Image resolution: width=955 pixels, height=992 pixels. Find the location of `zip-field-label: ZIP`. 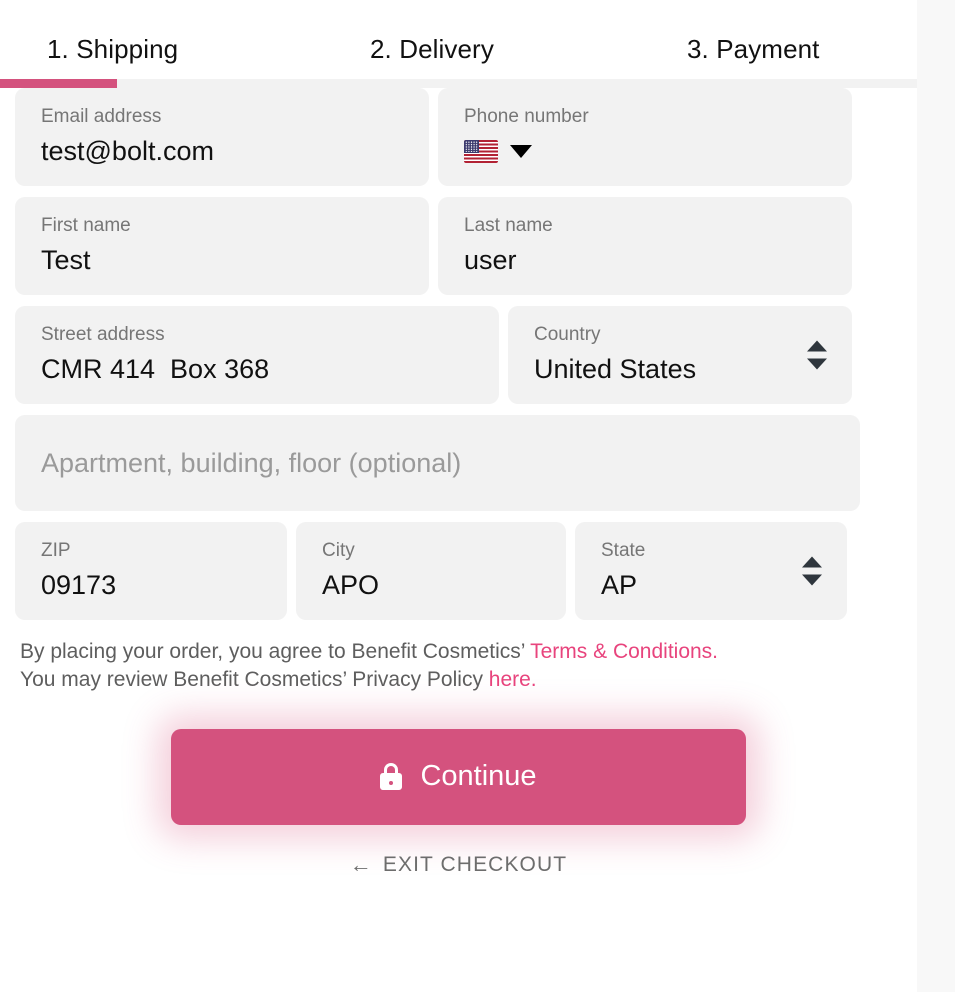

zip-field-label: ZIP is located at coordinates (56, 550).